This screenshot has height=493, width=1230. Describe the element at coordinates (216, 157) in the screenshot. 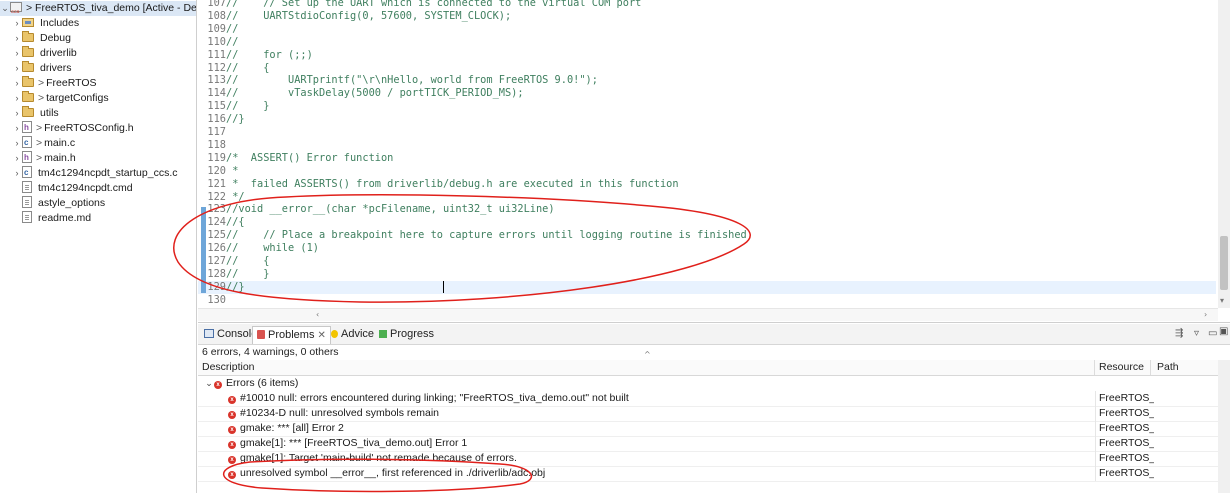

I see `line-number: 119` at that location.